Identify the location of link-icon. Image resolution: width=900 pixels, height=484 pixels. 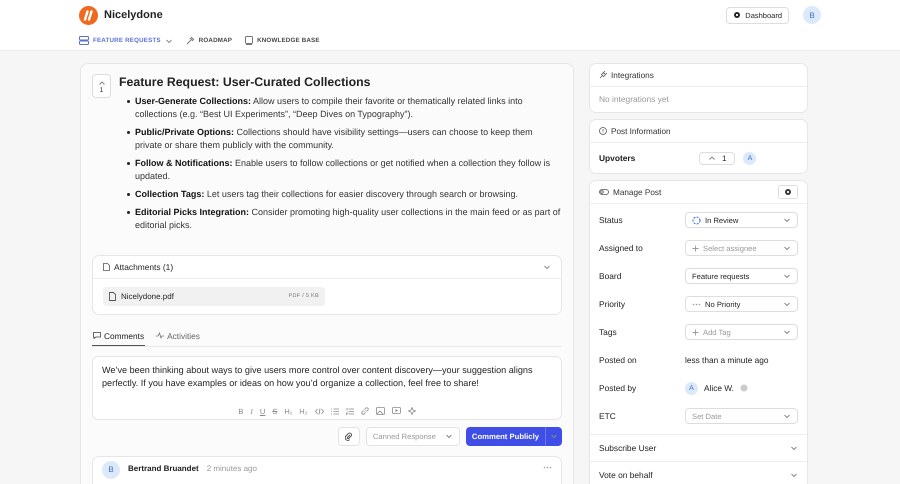
(364, 411).